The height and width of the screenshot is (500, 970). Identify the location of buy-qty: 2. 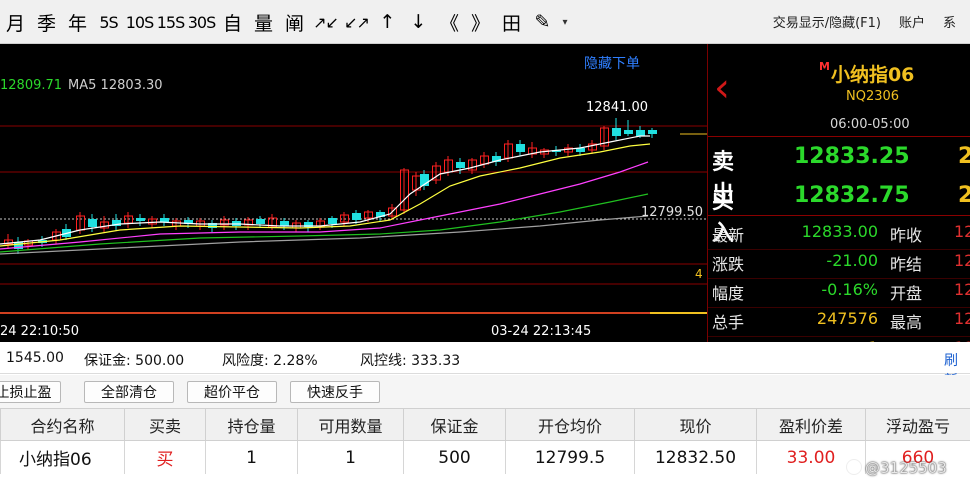
(964, 195).